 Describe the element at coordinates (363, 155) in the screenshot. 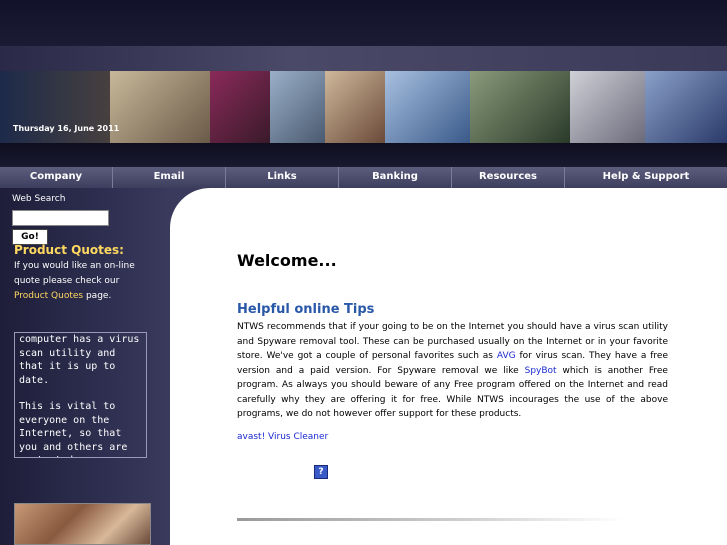

I see `banner-underline` at that location.